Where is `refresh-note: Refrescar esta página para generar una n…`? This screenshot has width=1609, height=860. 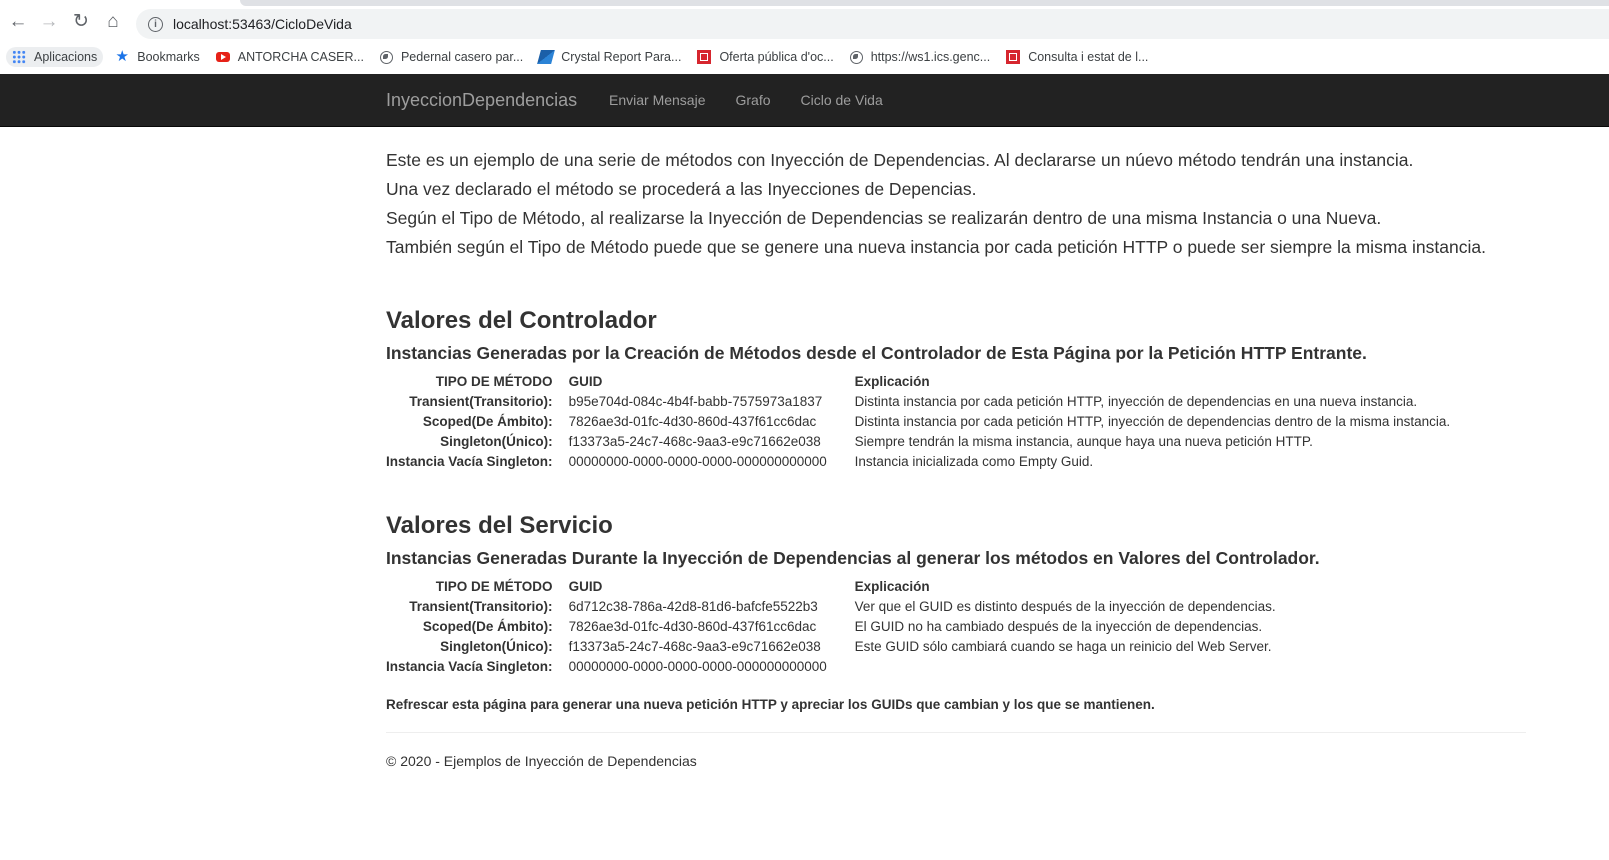
refresh-note: Refrescar esta página para generar una n… is located at coordinates (770, 704).